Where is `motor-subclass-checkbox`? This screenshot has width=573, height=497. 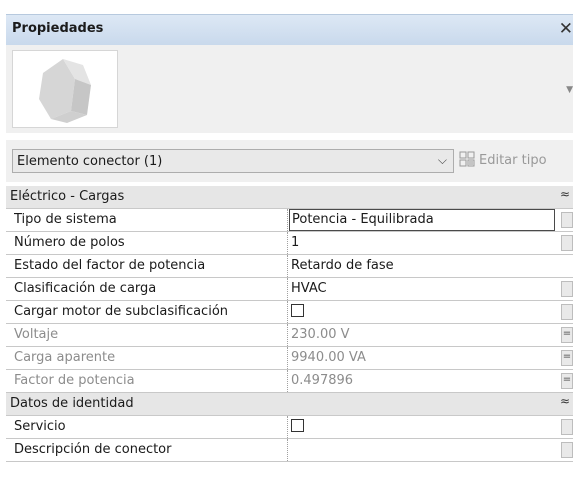
motor-subclass-checkbox is located at coordinates (297, 310).